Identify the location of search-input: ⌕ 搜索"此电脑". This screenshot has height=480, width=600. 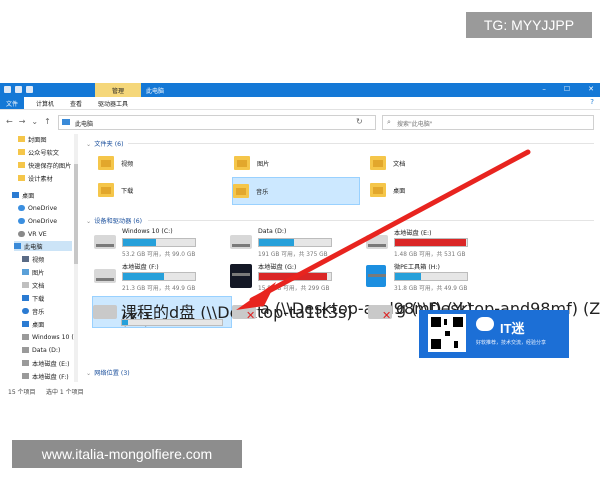
(488, 122).